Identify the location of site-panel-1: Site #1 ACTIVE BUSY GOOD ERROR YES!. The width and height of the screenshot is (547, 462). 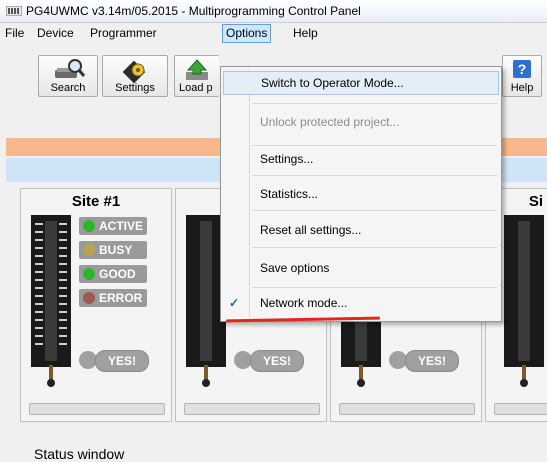
(96, 305).